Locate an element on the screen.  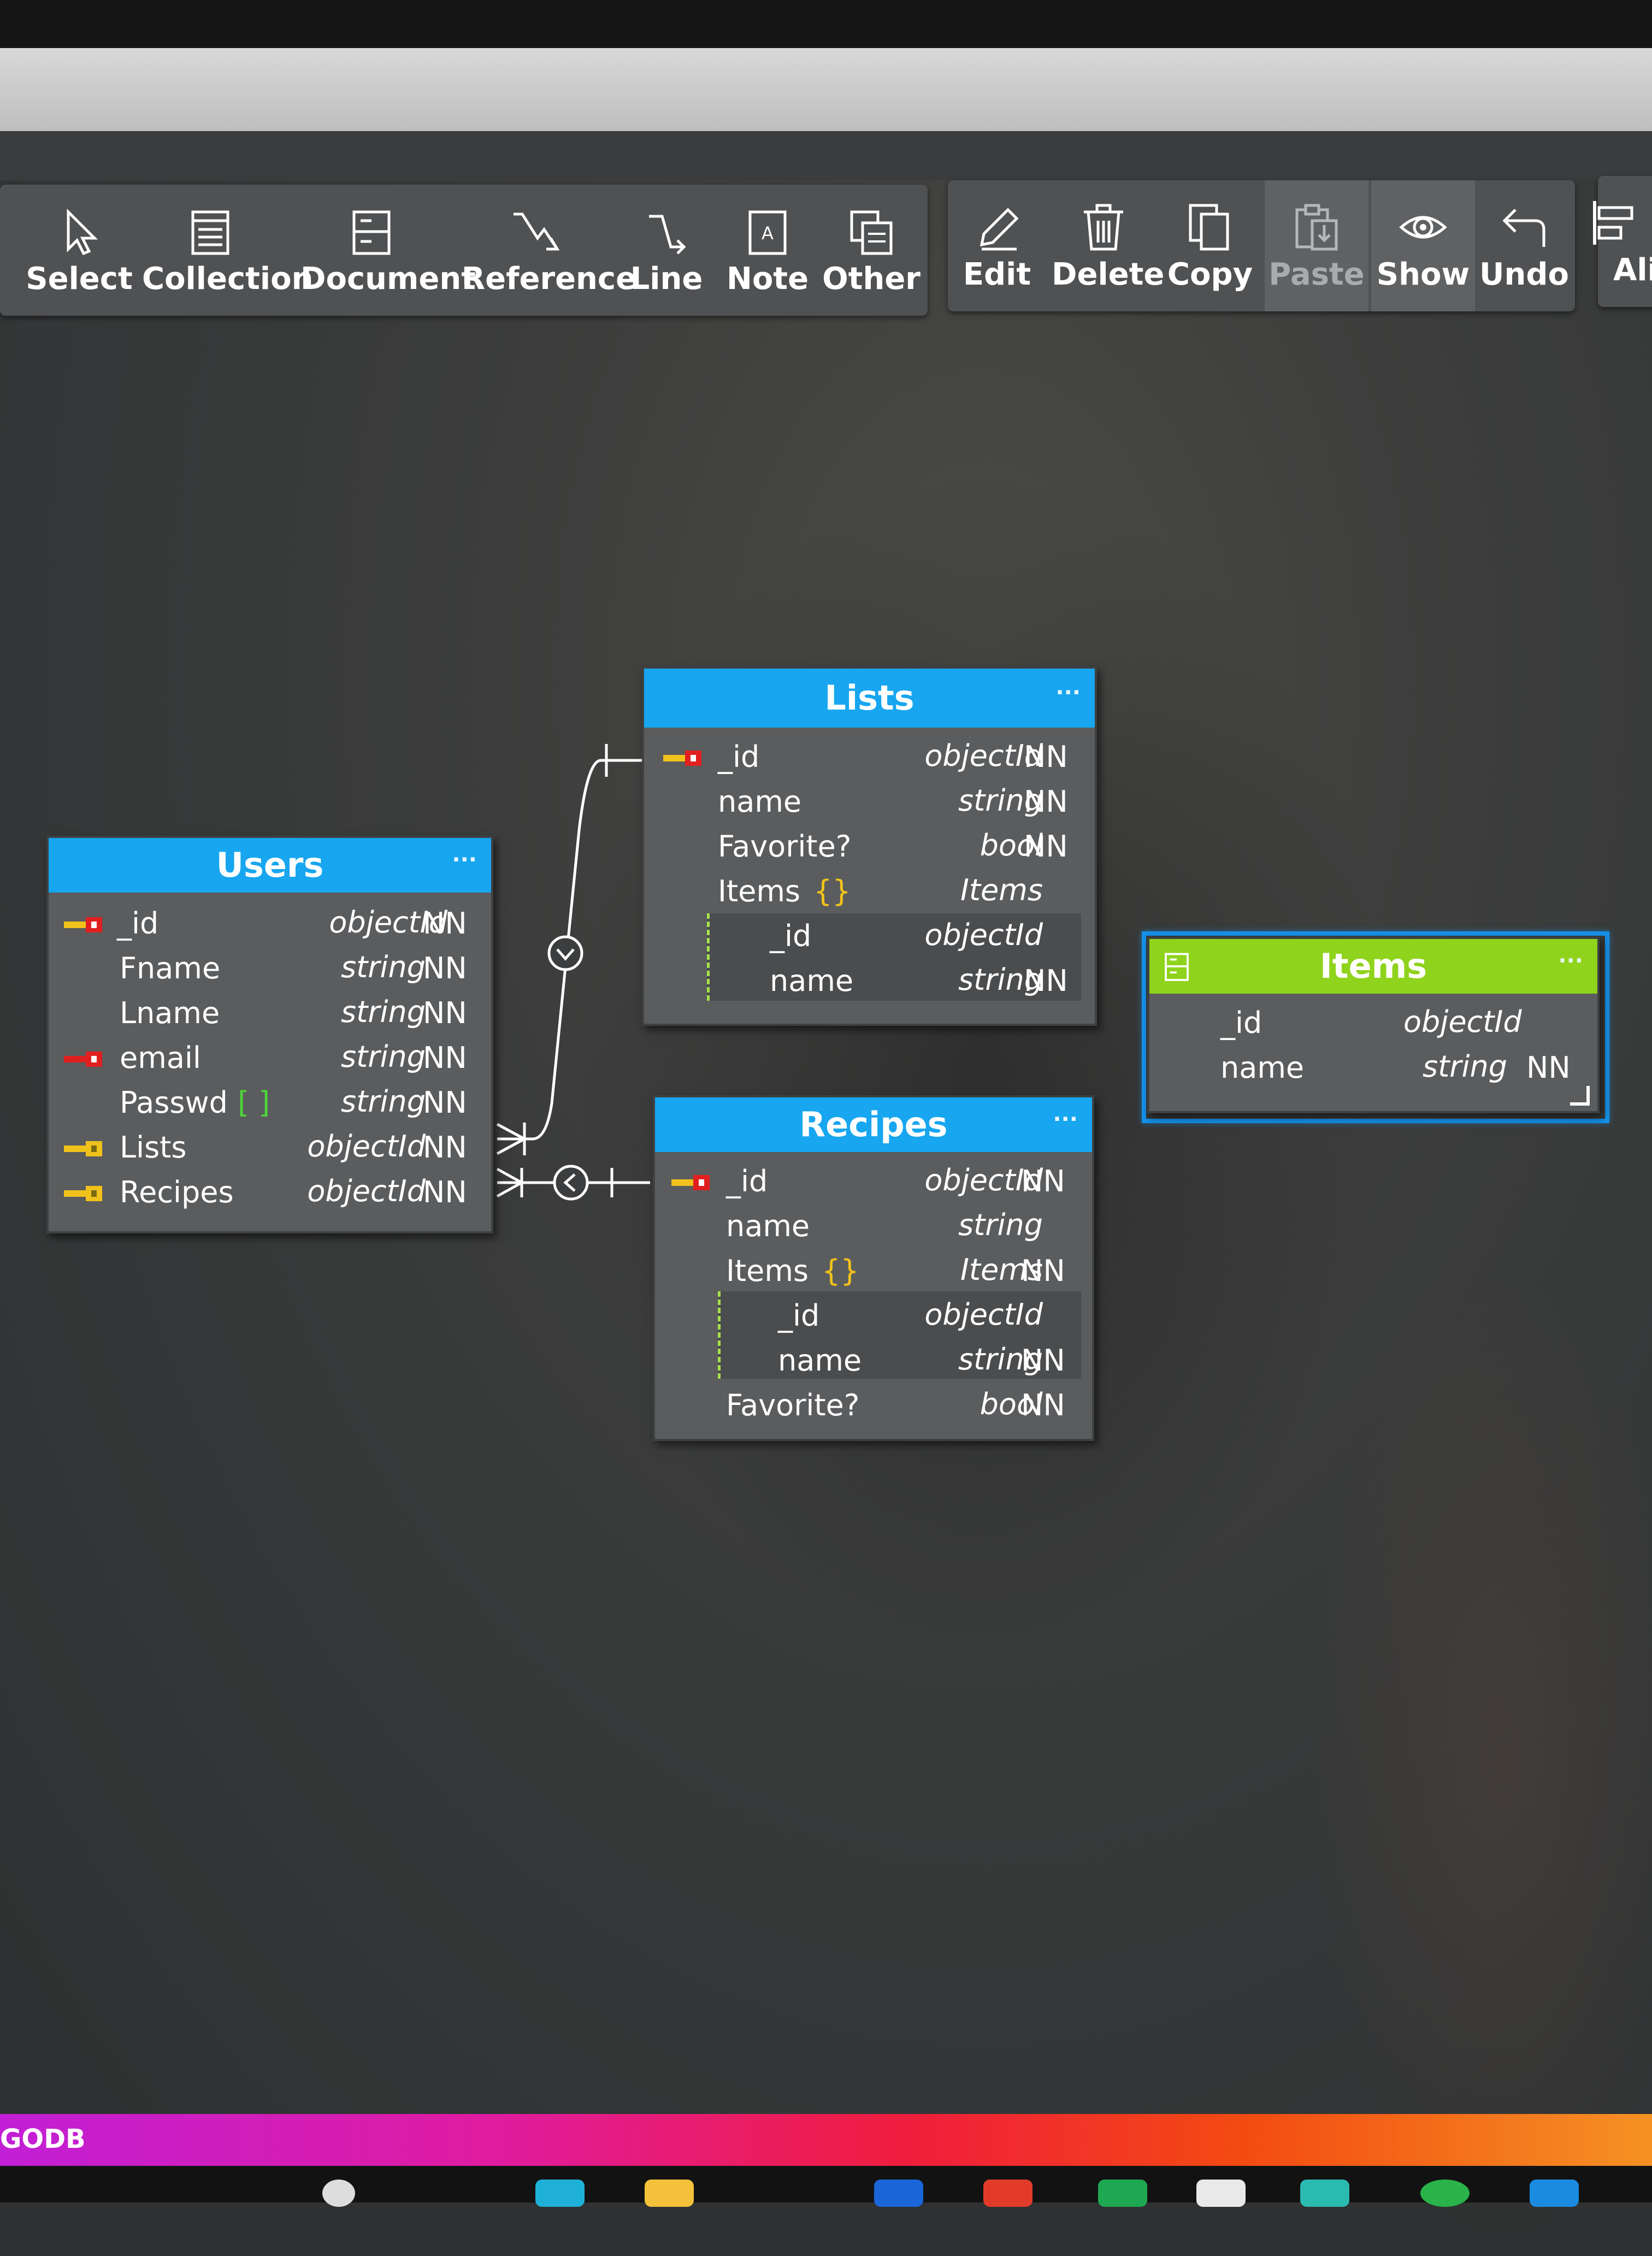
search-icon is located at coordinates (338, 2193).